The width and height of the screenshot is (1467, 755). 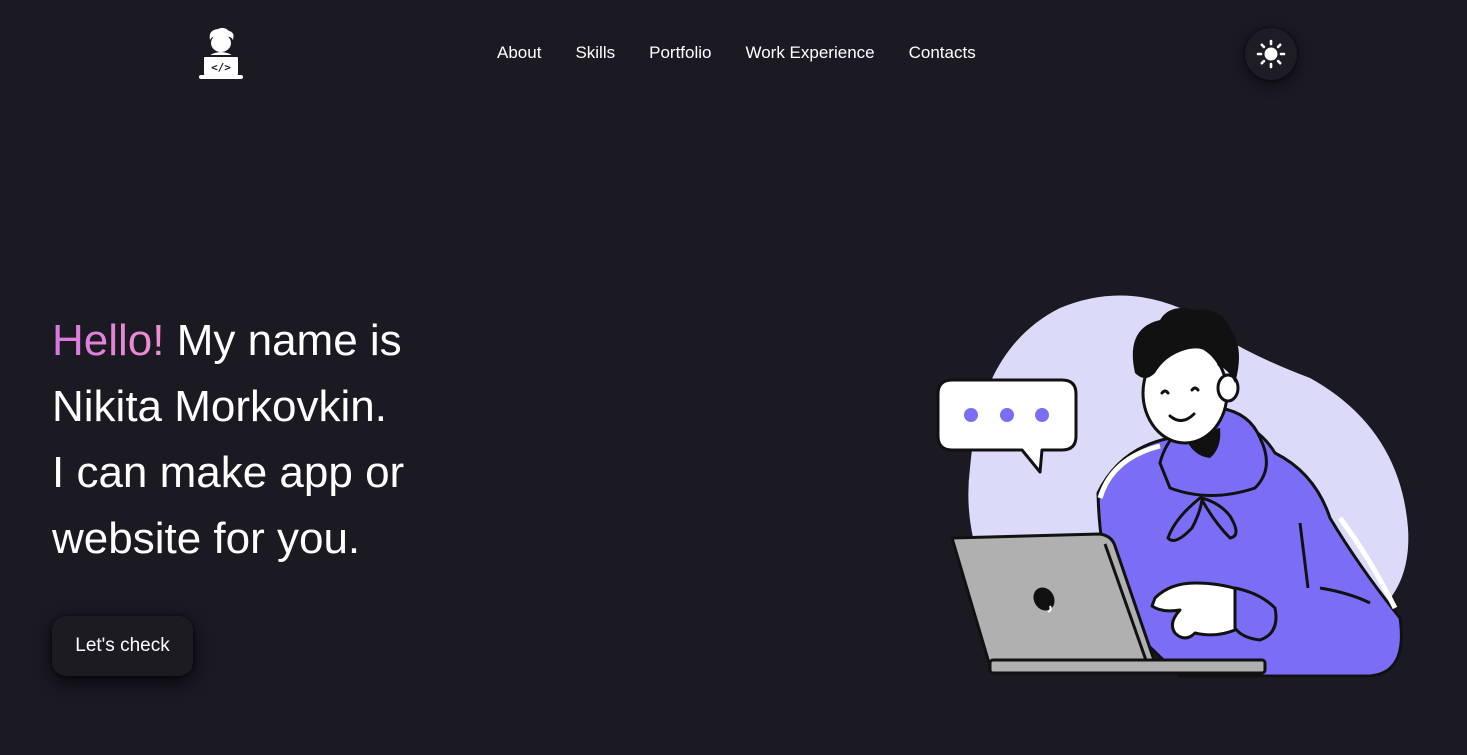 I want to click on sun-icon, so click(x=1271, y=54).